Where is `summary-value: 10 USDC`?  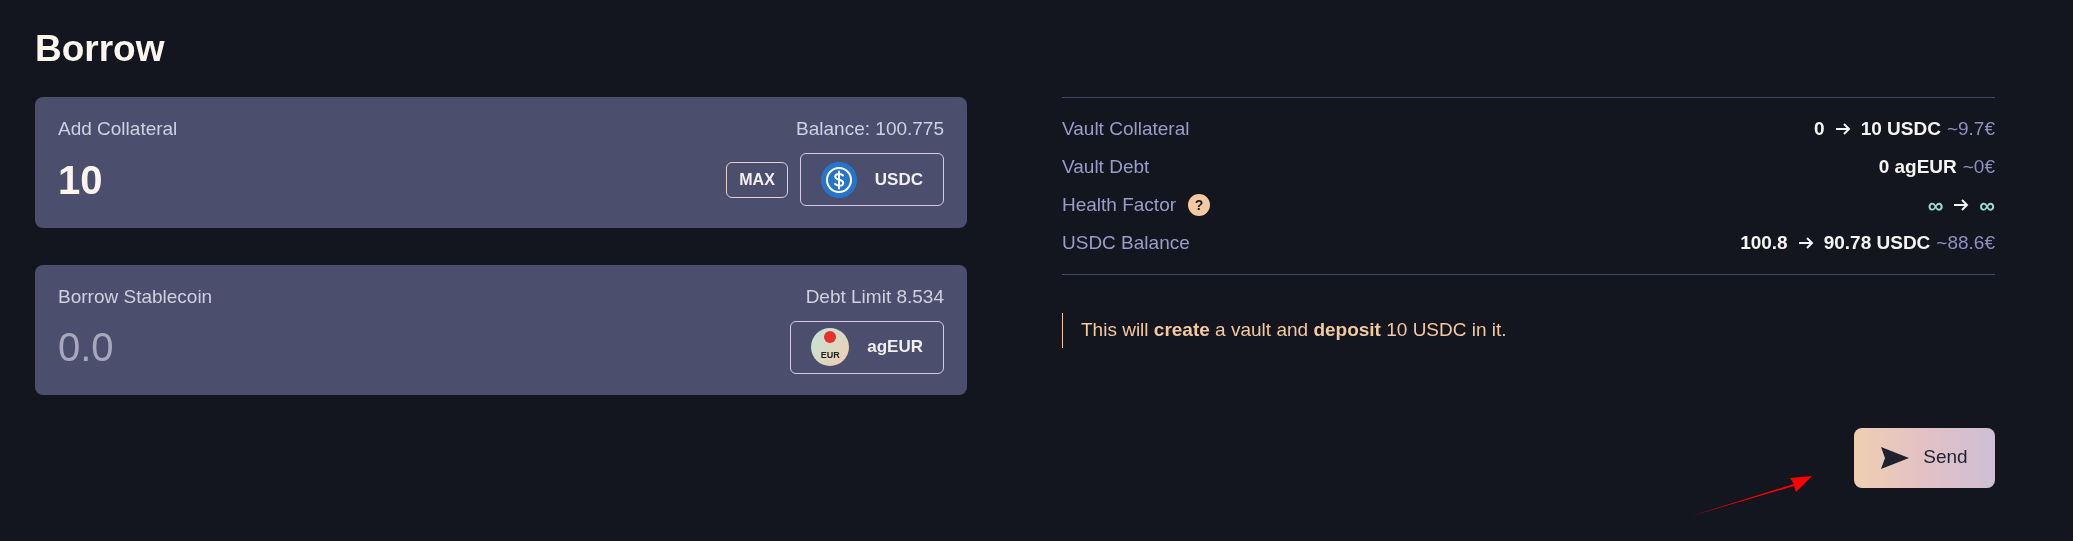 summary-value: 10 USDC is located at coordinates (1900, 128).